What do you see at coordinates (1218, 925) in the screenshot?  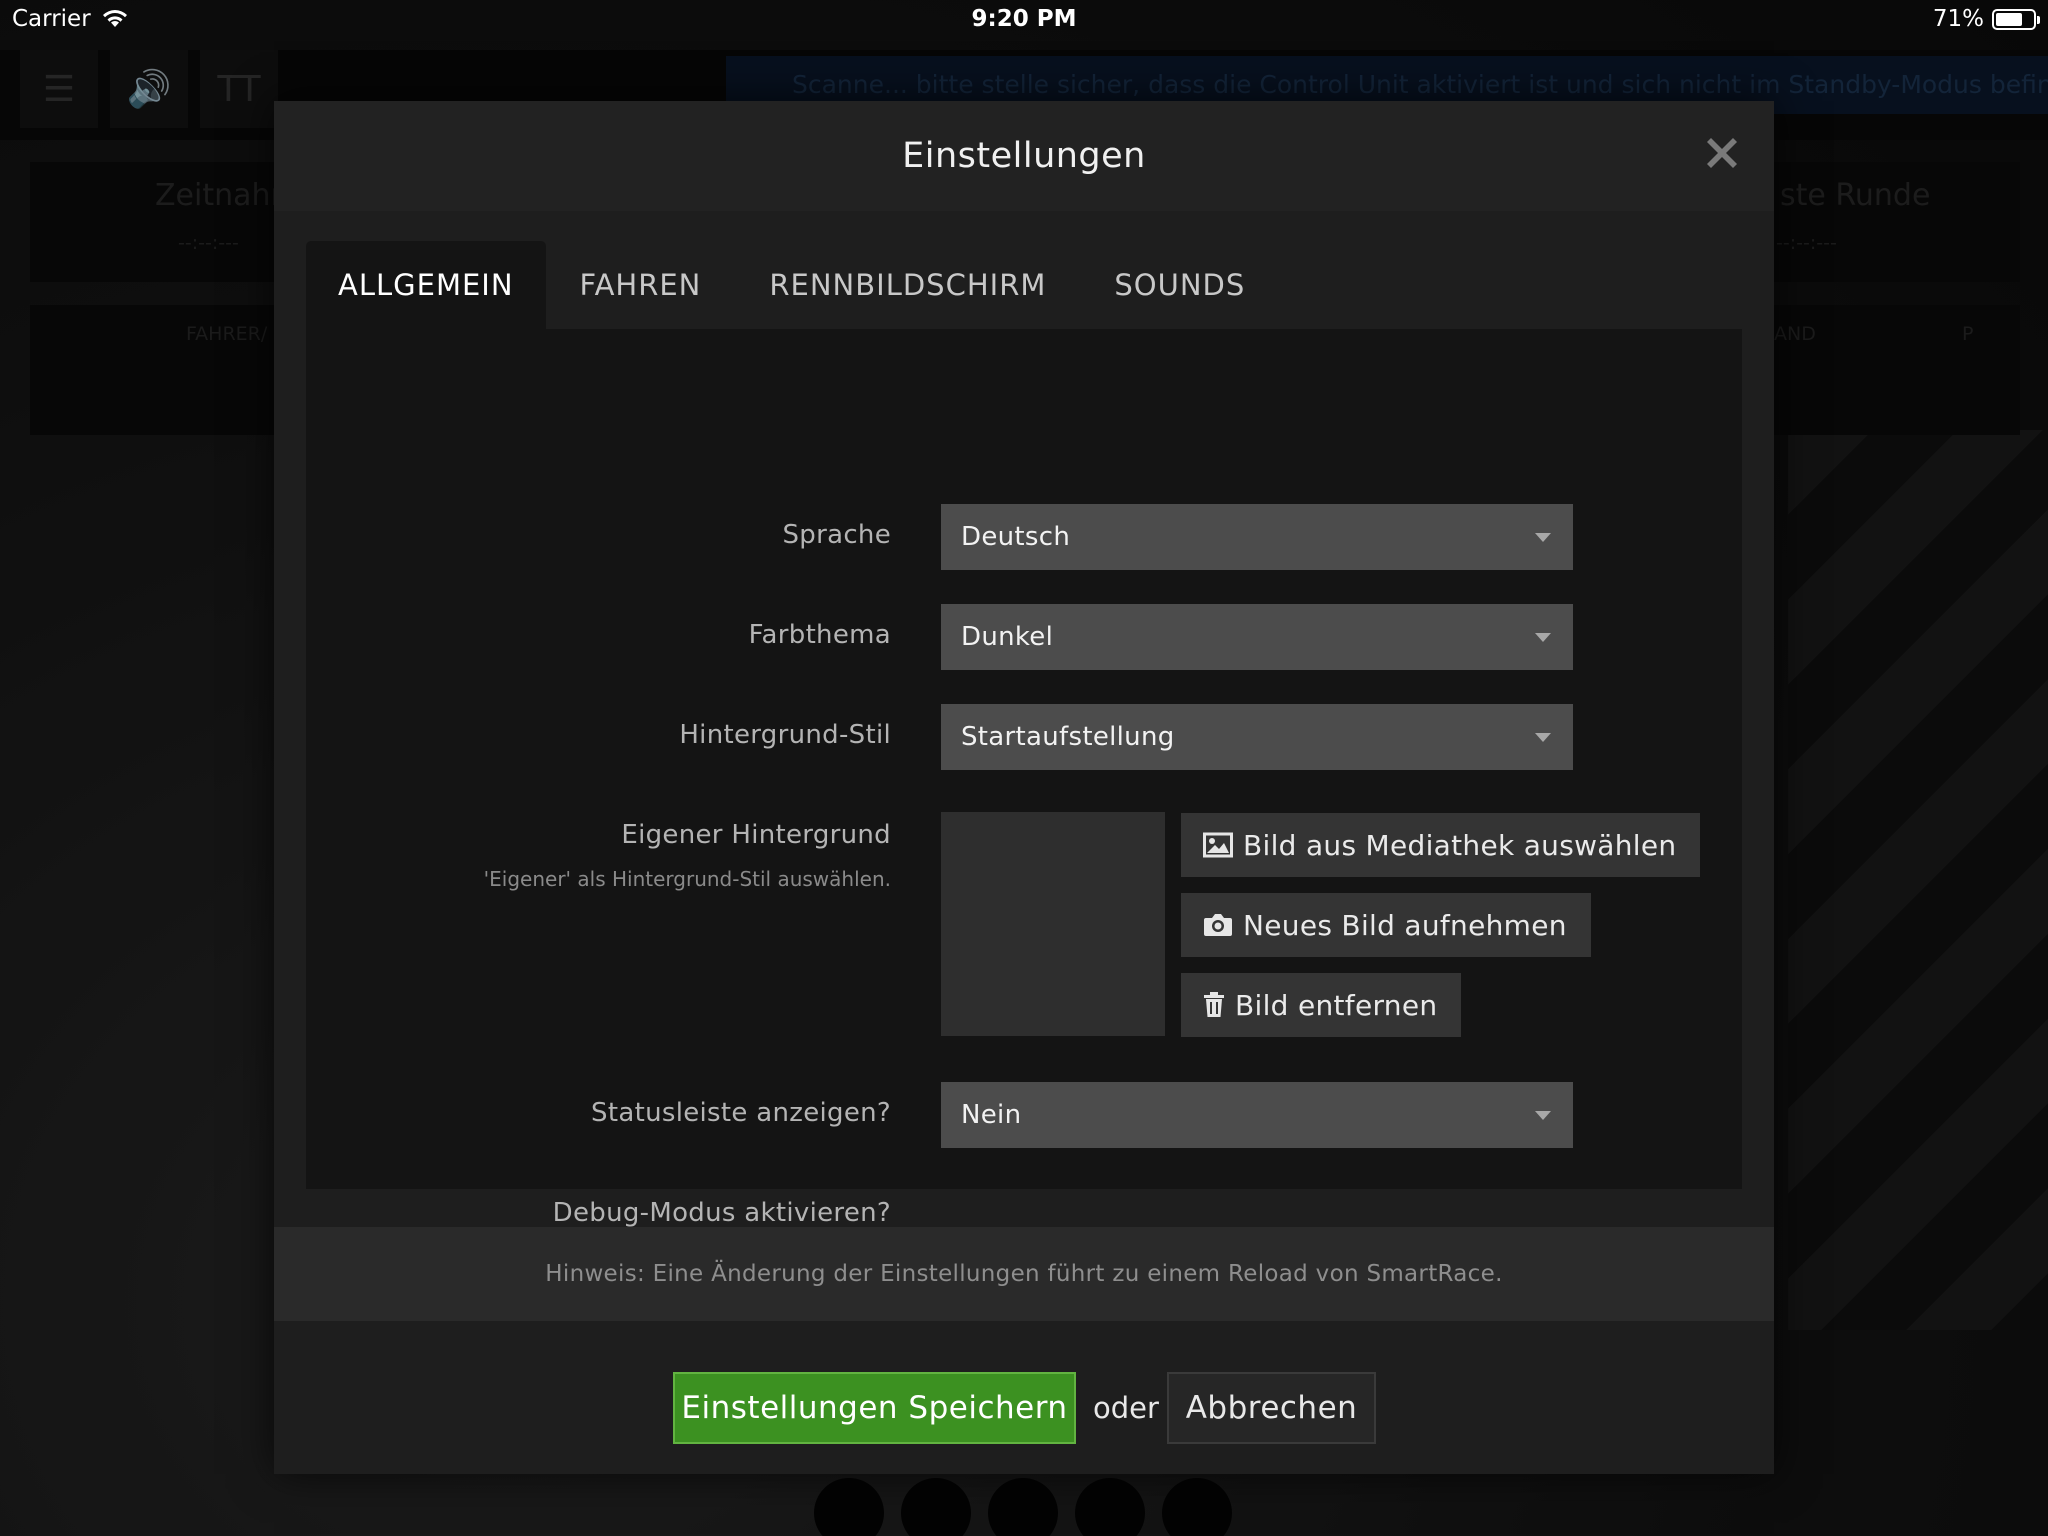 I see `camera-icon` at bounding box center [1218, 925].